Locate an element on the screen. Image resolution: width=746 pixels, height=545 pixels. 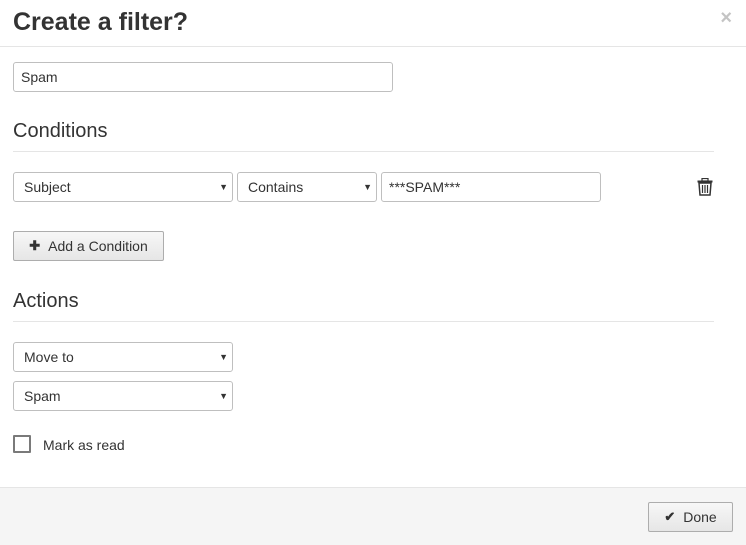
add-condition-button: ✚ Add a Condition is located at coordinates (88, 246).